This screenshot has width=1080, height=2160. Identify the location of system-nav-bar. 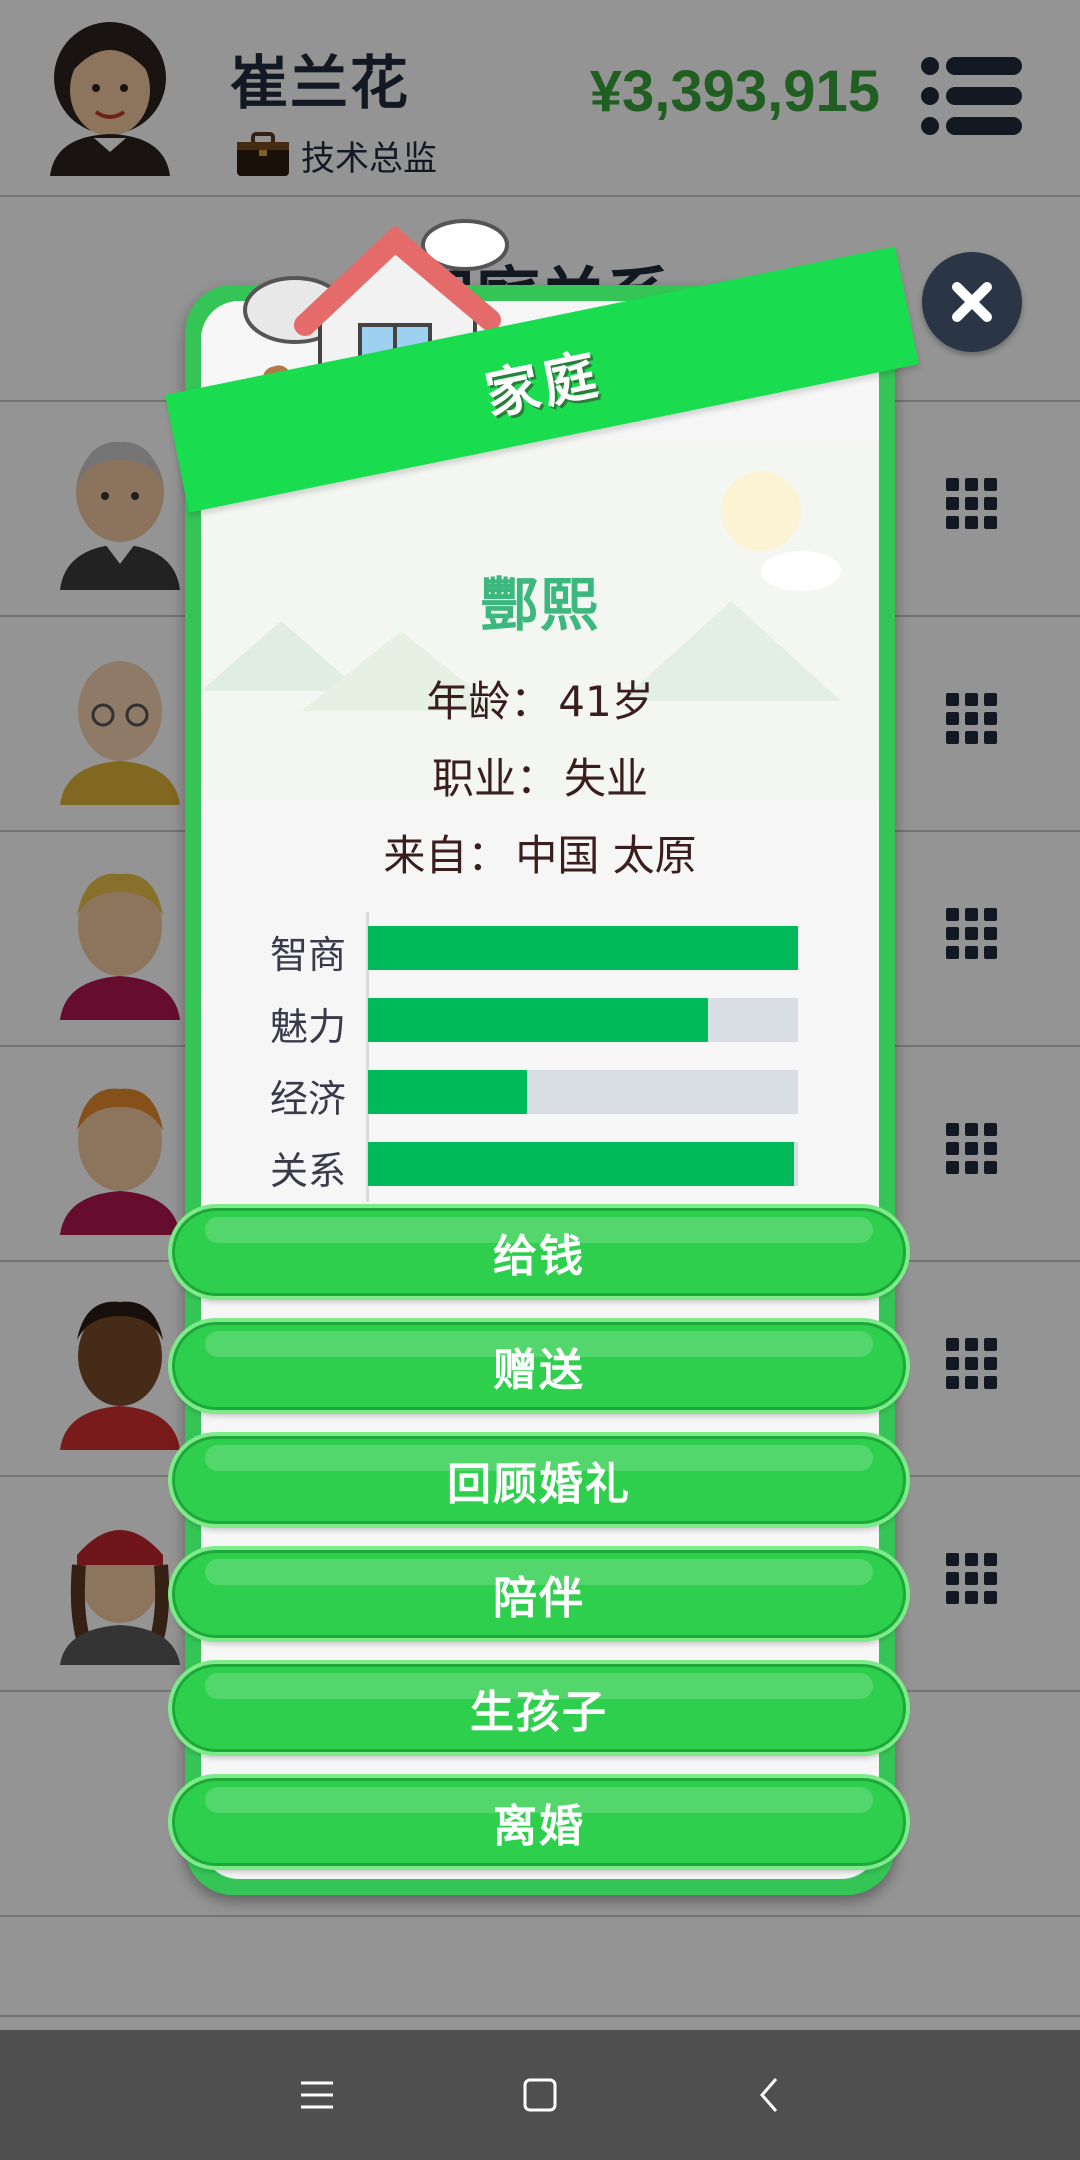
(540, 2095).